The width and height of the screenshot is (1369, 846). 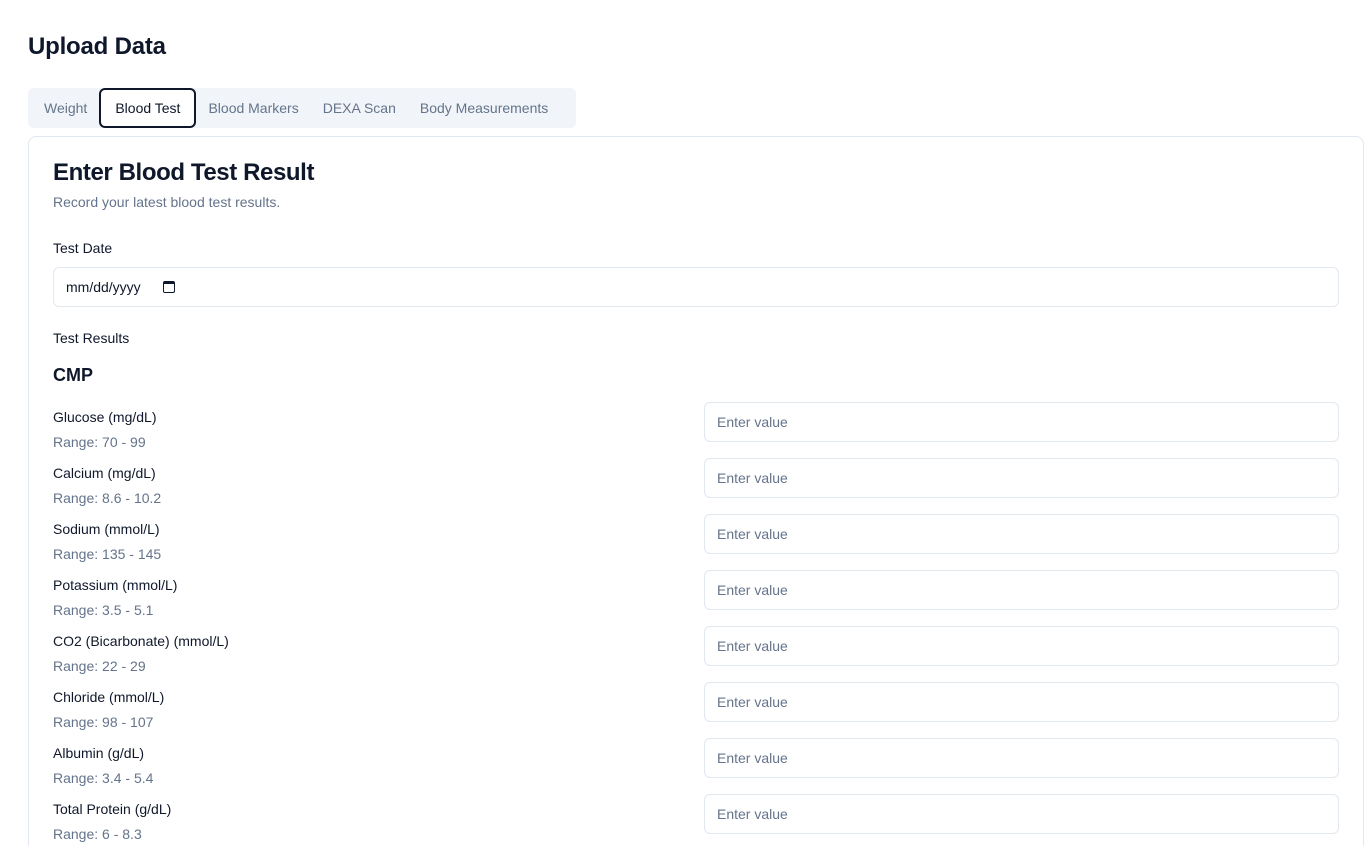 I want to click on test-date-input: mm/dd/yyyy, so click(x=696, y=287).